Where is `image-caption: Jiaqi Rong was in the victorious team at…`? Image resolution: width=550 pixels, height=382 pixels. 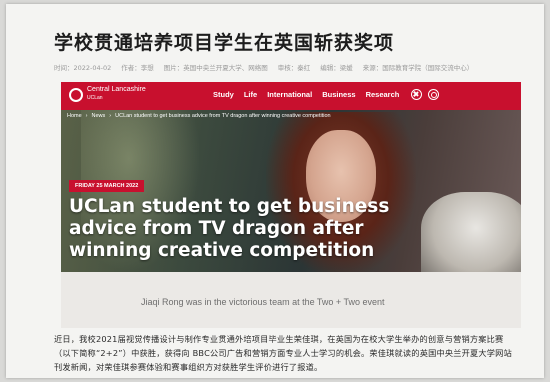
image-caption: Jiaqi Rong was in the victorious team at… is located at coordinates (263, 302).